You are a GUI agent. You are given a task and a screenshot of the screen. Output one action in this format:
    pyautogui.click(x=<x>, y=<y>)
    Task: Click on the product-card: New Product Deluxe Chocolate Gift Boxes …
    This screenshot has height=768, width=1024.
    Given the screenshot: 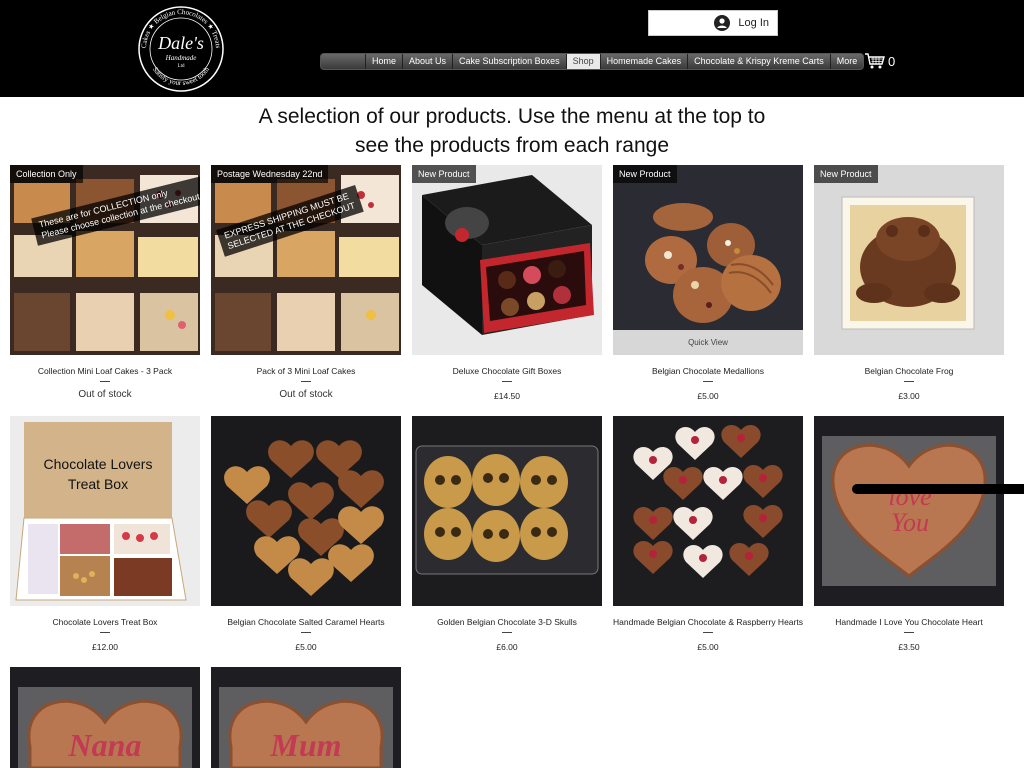 What is the action you would take?
    pyautogui.click(x=507, y=283)
    